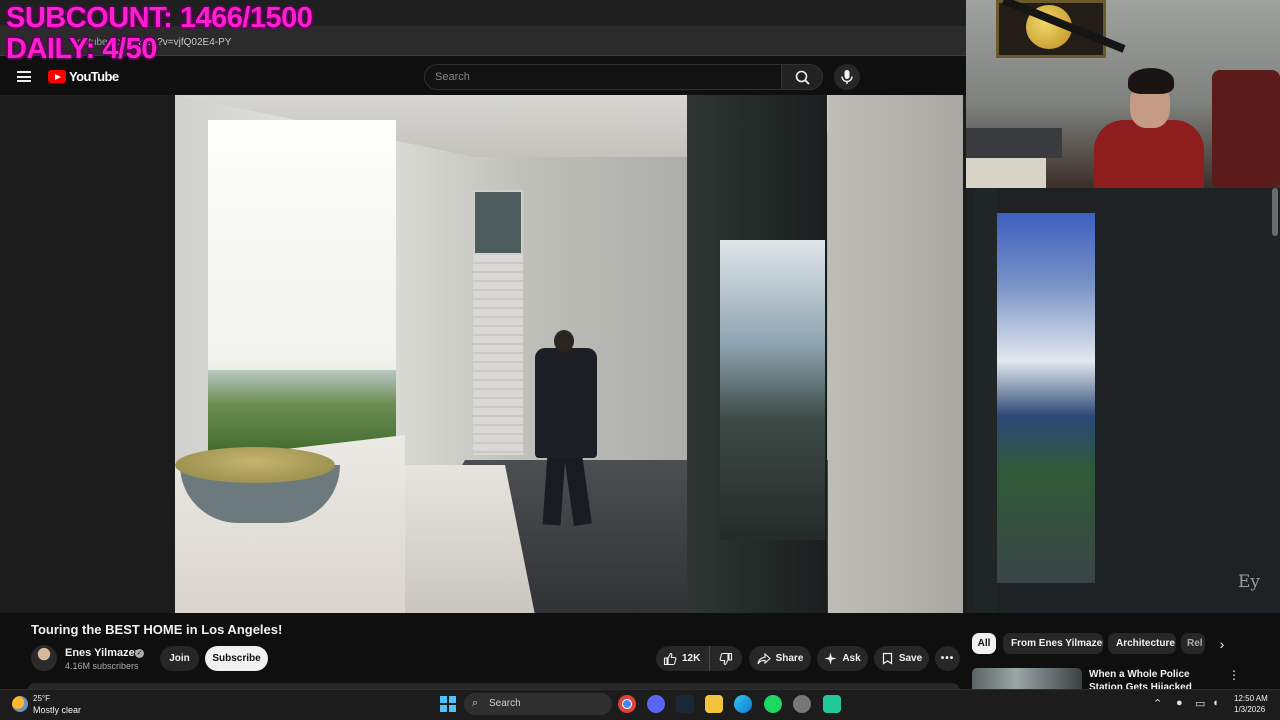 This screenshot has height=720, width=1280. What do you see at coordinates (102, 666) in the screenshot?
I see `subscriber-count: 4.16M subscribers` at bounding box center [102, 666].